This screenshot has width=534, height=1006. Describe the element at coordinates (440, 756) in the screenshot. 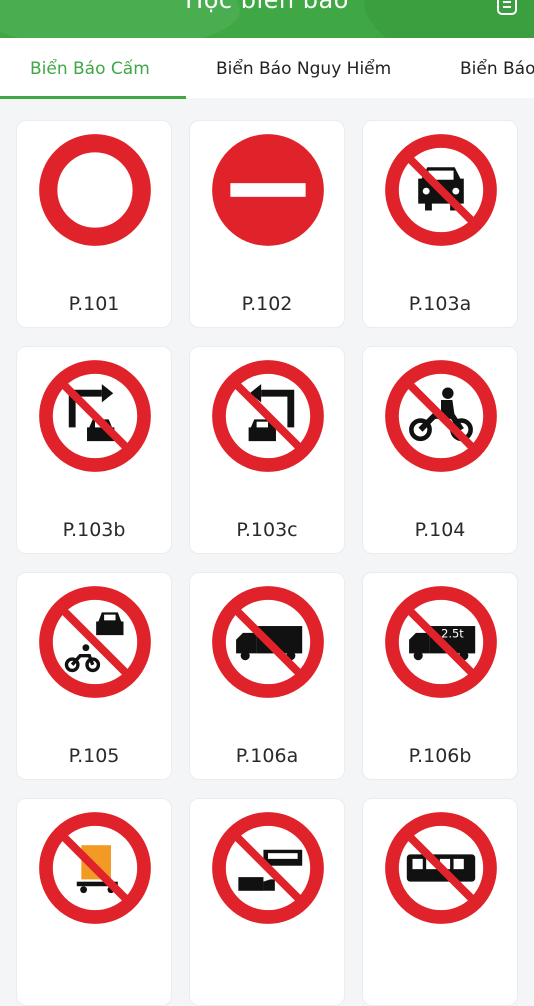

I see `sign-code: P.106b` at that location.